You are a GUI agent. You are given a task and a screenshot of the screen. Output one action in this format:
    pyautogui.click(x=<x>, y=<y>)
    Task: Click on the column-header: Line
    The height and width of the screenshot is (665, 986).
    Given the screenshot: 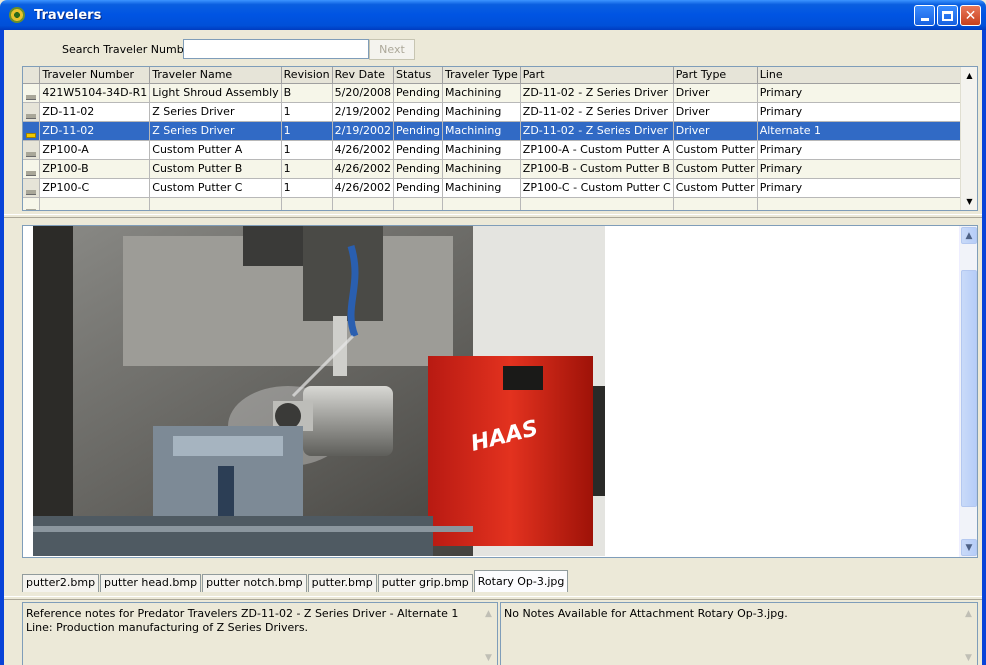 What is the action you would take?
    pyautogui.click(x=867, y=75)
    